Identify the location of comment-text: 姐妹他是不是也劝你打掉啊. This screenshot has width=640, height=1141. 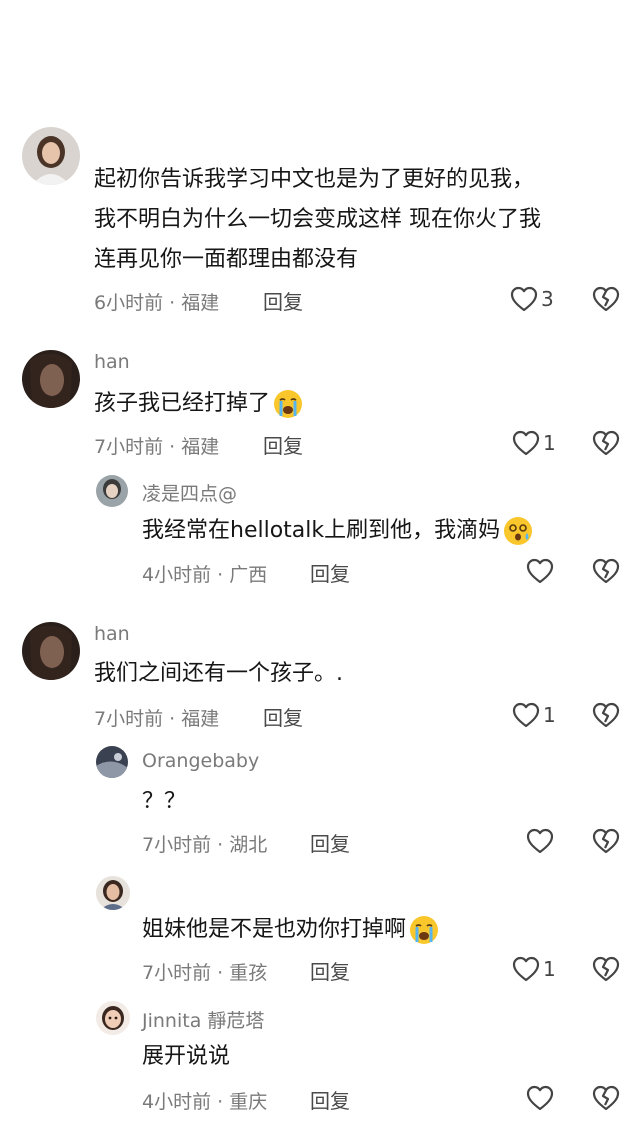
(291, 930).